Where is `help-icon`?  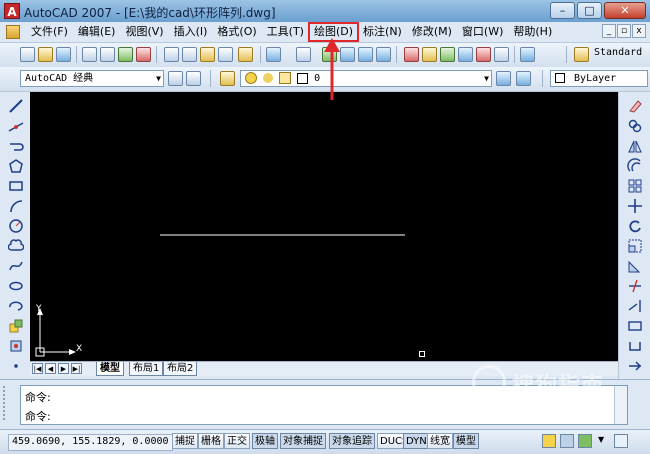
help-icon is located at coordinates (527, 54).